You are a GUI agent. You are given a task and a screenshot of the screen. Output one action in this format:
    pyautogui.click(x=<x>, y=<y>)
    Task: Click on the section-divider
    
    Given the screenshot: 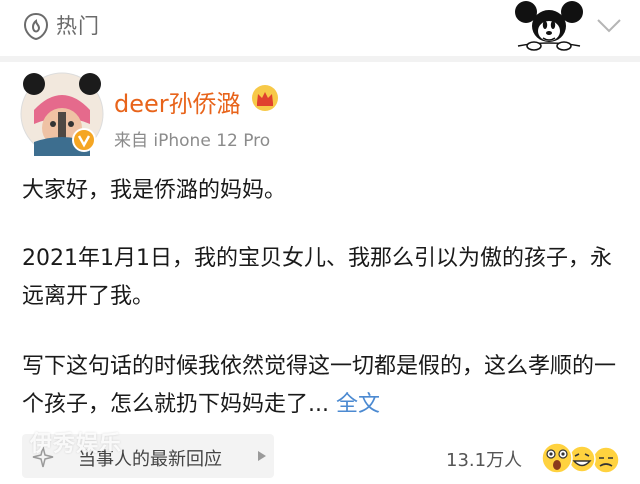 What is the action you would take?
    pyautogui.click(x=320, y=59)
    